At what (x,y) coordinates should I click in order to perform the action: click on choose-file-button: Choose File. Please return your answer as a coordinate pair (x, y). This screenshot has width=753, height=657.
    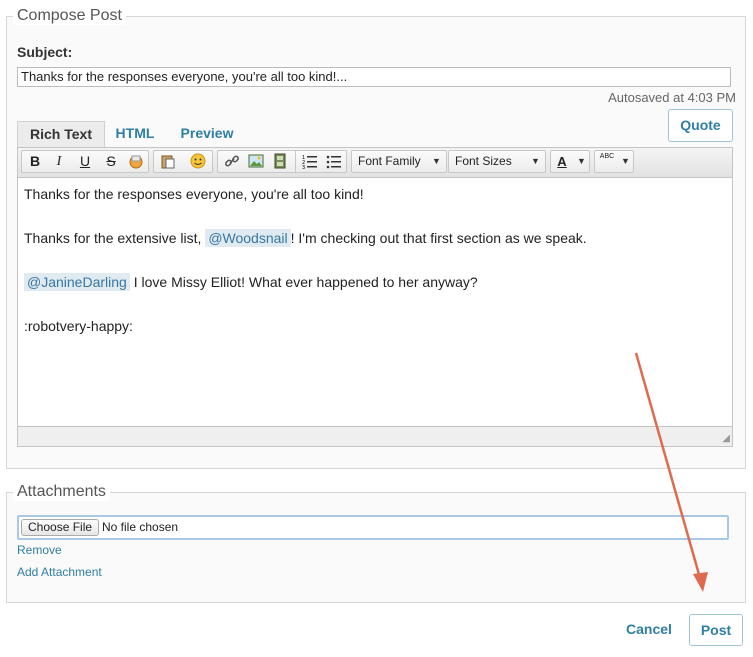
    Looking at the image, I should click on (60, 527).